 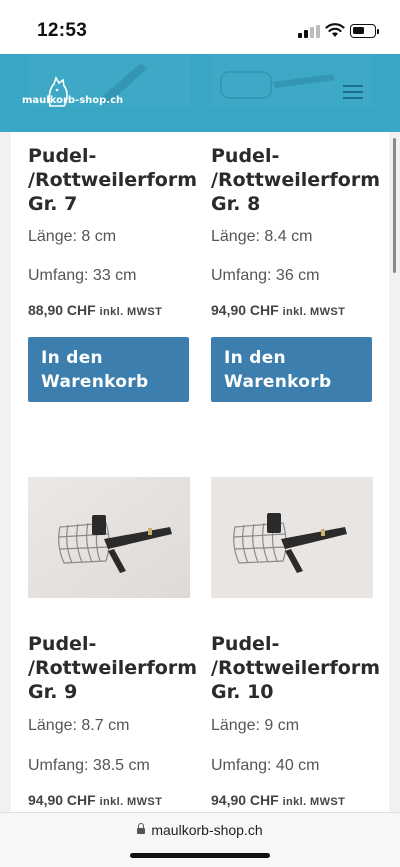 What do you see at coordinates (112, 668) in the screenshot?
I see `product-title: Pudel- /Rottweilerform Gr. 9` at bounding box center [112, 668].